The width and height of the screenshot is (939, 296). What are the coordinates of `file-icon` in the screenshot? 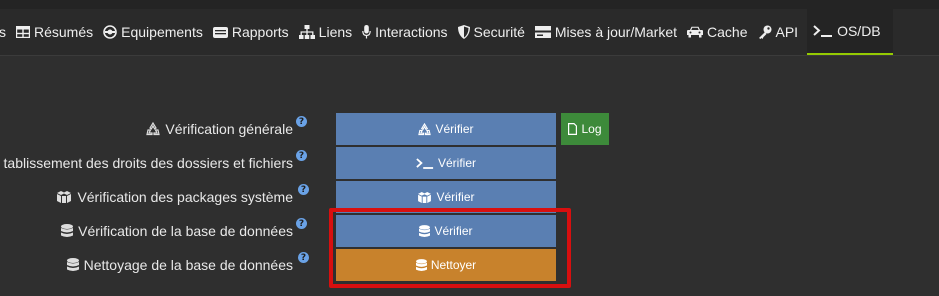 It's located at (573, 129).